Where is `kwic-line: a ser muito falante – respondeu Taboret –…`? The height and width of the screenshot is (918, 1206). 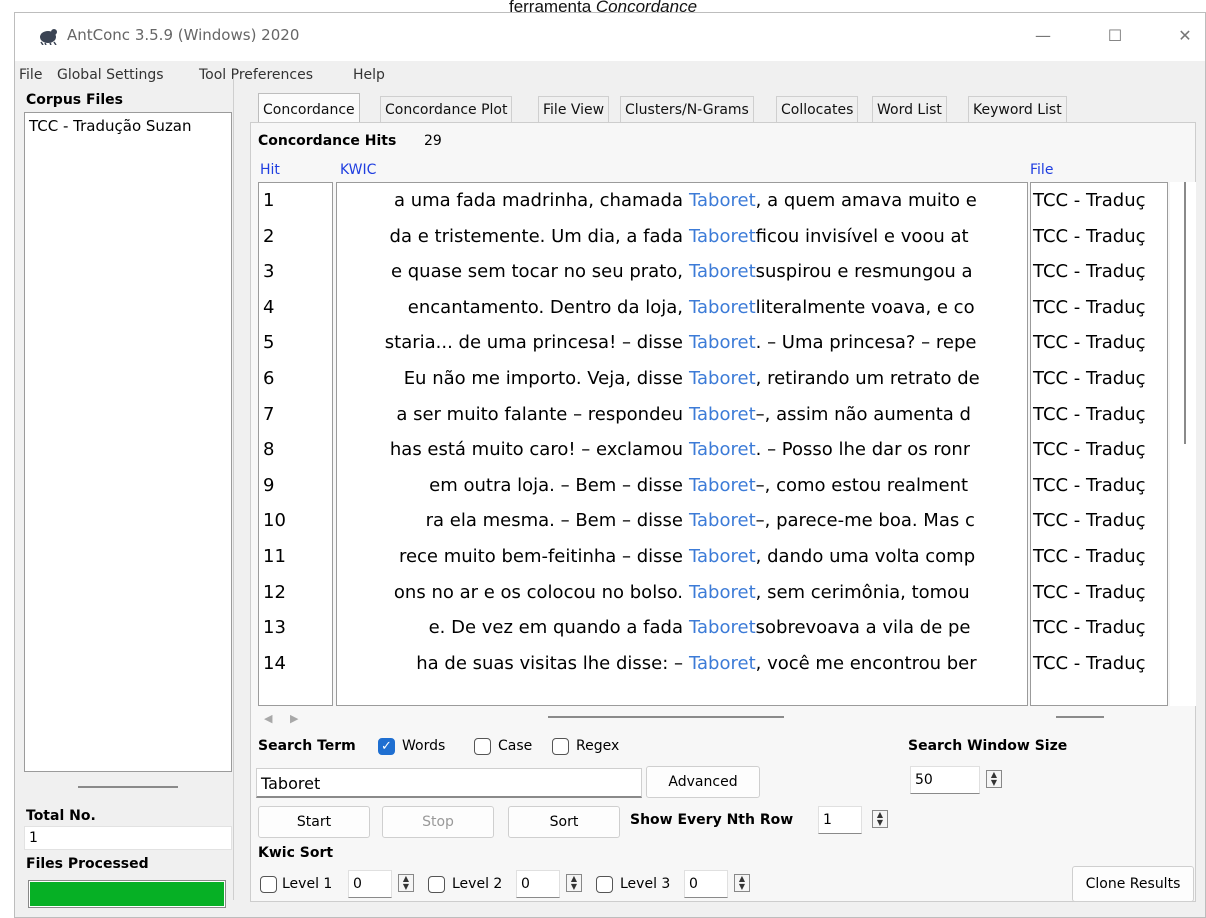 kwic-line: a ser muito falante – respondeu Taboret –… is located at coordinates (682, 415).